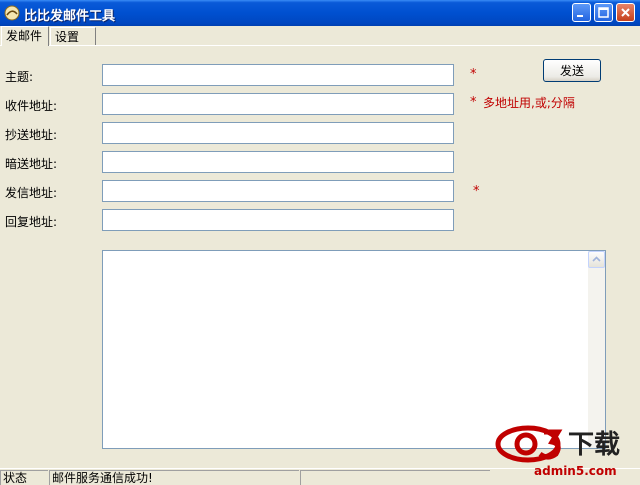  Describe the element at coordinates (19, 77) in the screenshot. I see `subject-label: 主题:` at that location.